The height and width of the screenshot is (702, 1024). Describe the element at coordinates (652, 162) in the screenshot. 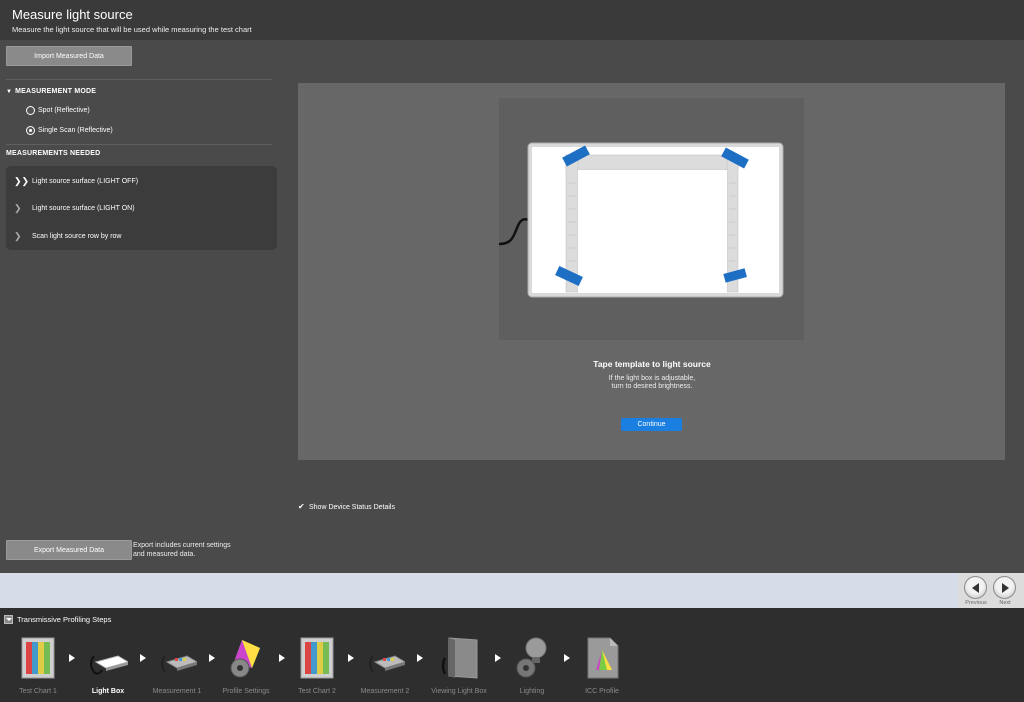

I see `template-top-bar` at that location.